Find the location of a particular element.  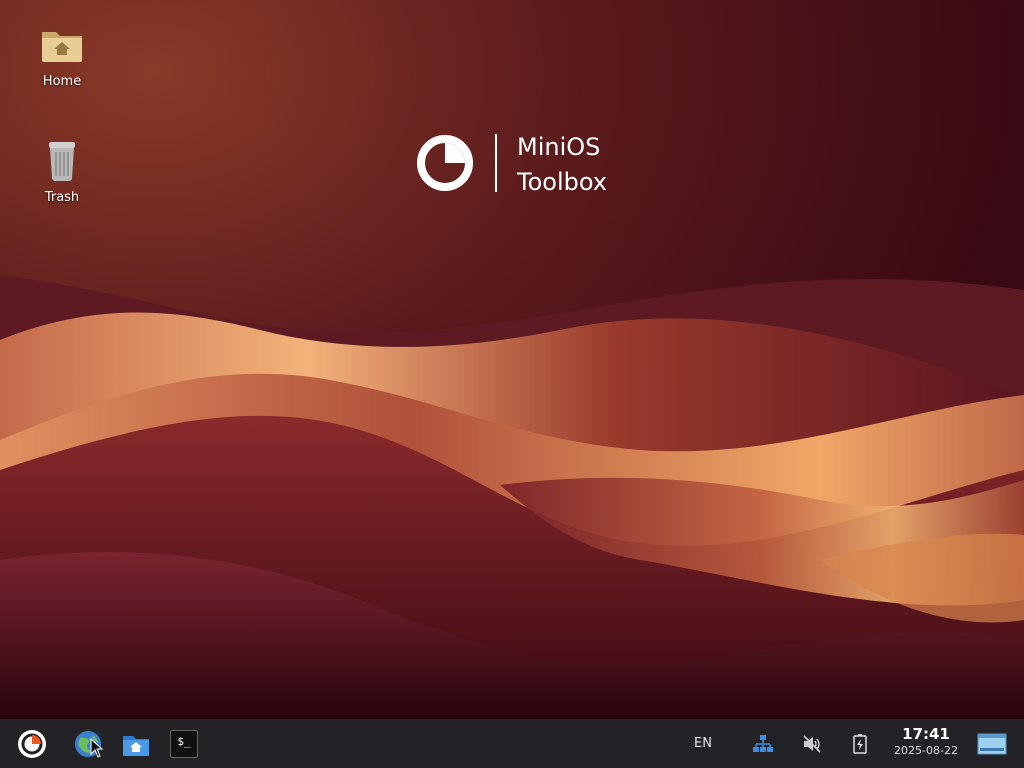

folder-home-icon is located at coordinates (136, 746).